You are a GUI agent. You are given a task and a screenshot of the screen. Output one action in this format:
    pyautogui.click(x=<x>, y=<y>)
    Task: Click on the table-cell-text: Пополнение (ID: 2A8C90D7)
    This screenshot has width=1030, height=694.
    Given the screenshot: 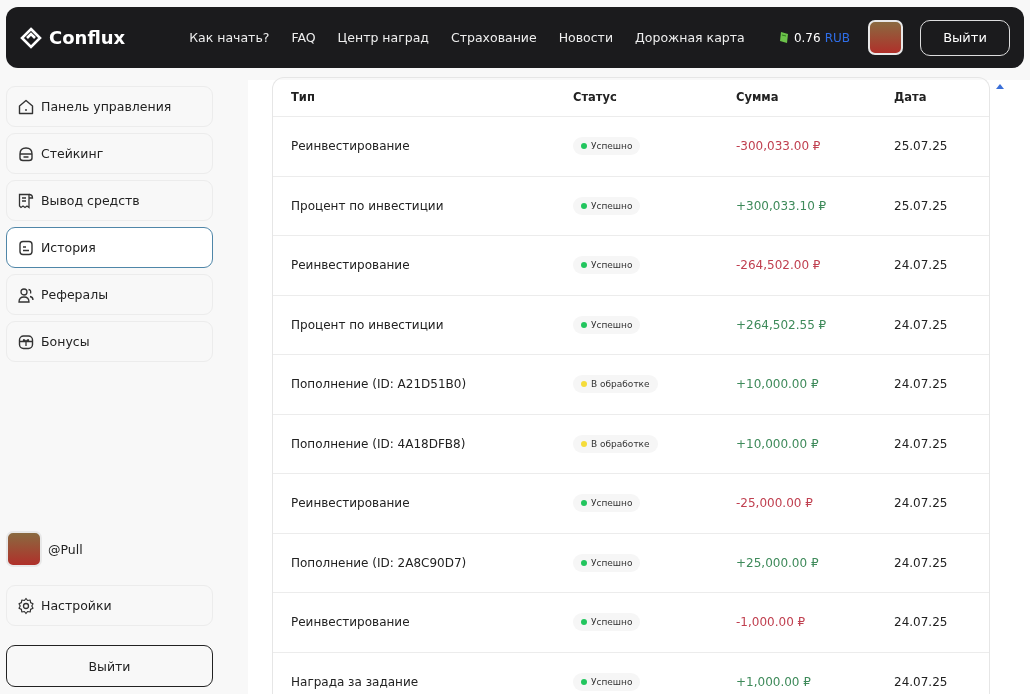 What is the action you would take?
    pyautogui.click(x=379, y=562)
    